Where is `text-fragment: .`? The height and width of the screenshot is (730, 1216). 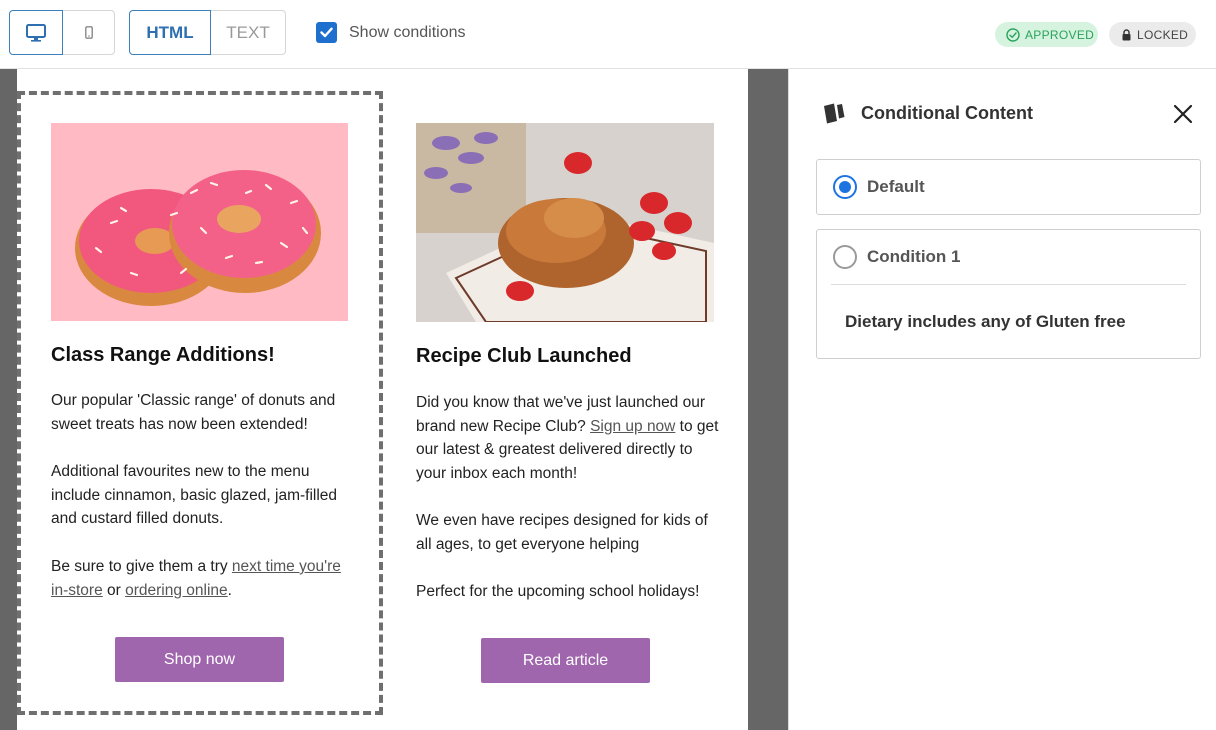
text-fragment: . is located at coordinates (229, 590).